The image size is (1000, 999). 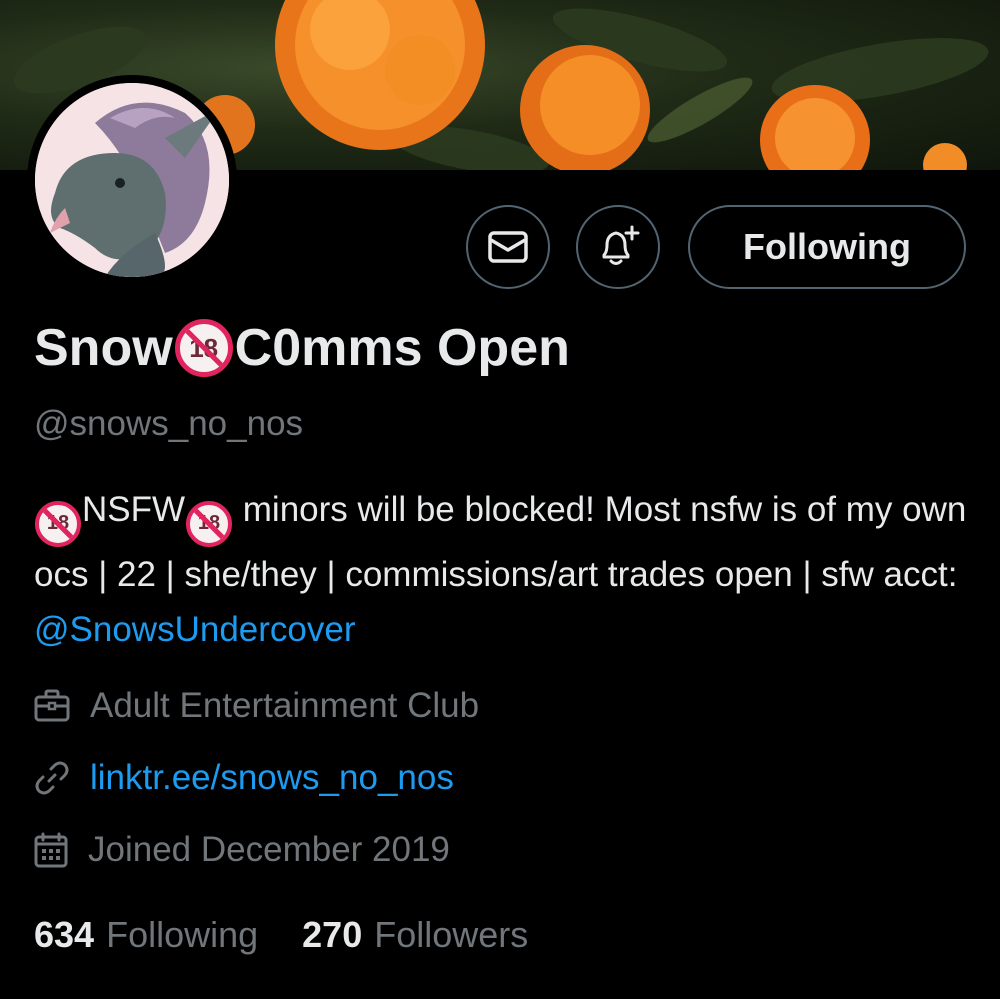 I want to click on category-label: Adult Entertainment Club, so click(x=285, y=705).